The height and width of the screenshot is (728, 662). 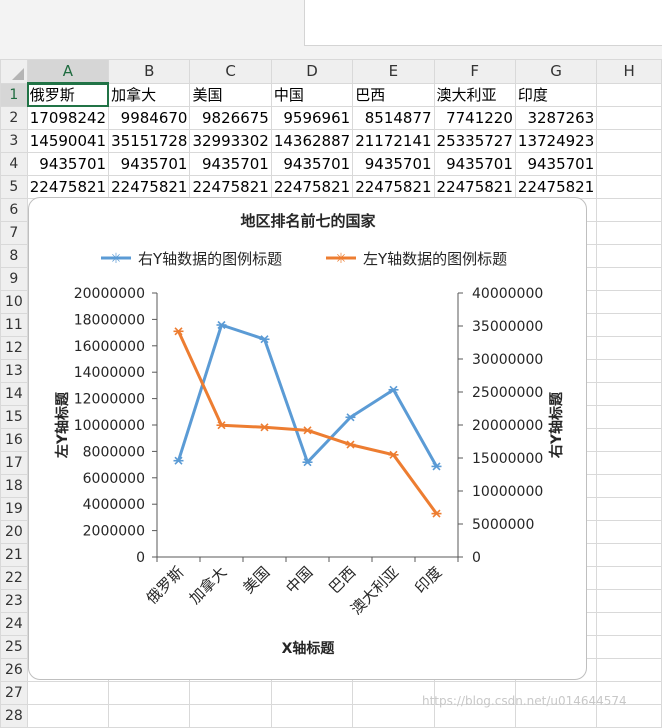 What do you see at coordinates (474, 71) in the screenshot?
I see `column-header: F` at bounding box center [474, 71].